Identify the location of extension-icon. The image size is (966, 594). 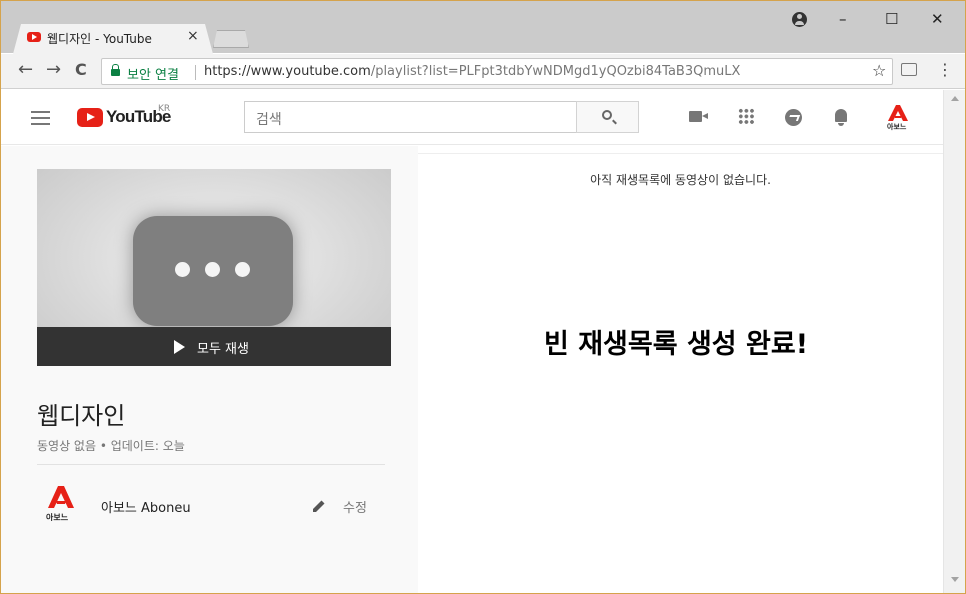
(909, 69).